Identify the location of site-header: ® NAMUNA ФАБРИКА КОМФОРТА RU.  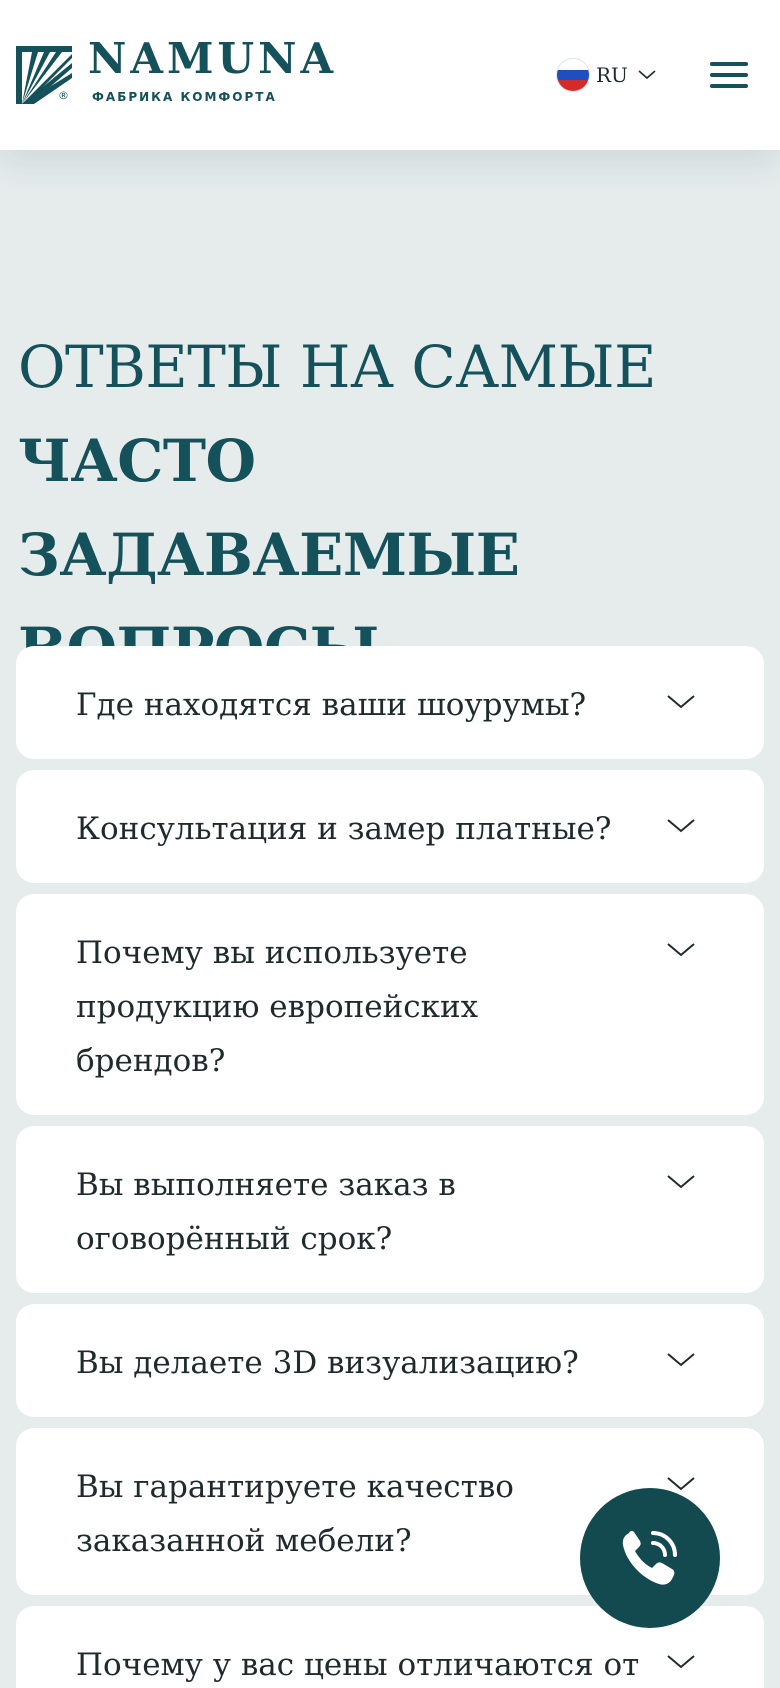
(390, 75).